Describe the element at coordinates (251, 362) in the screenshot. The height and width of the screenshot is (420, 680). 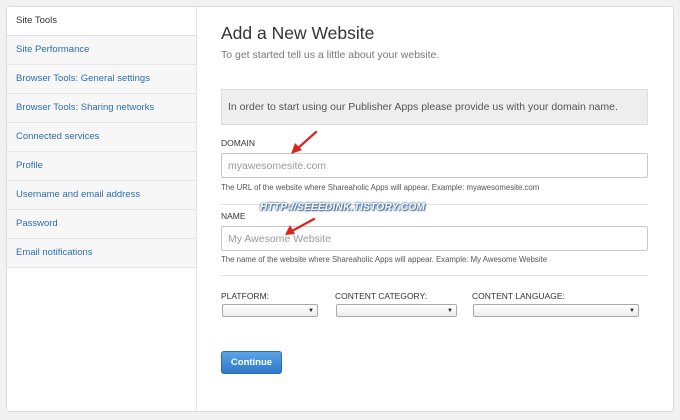
I see `continue-button: Continue` at that location.